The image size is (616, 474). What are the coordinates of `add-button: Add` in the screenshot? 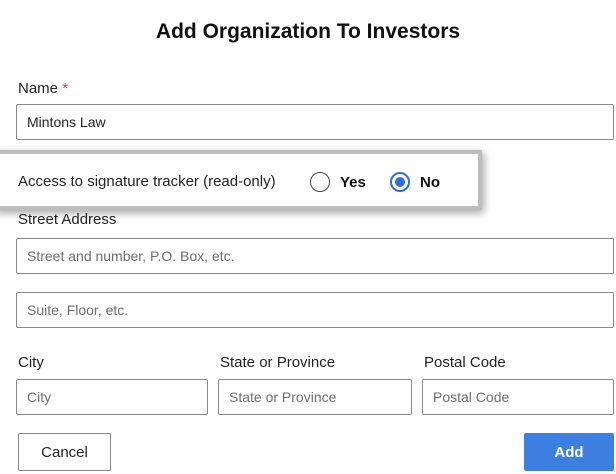 It's located at (569, 452).